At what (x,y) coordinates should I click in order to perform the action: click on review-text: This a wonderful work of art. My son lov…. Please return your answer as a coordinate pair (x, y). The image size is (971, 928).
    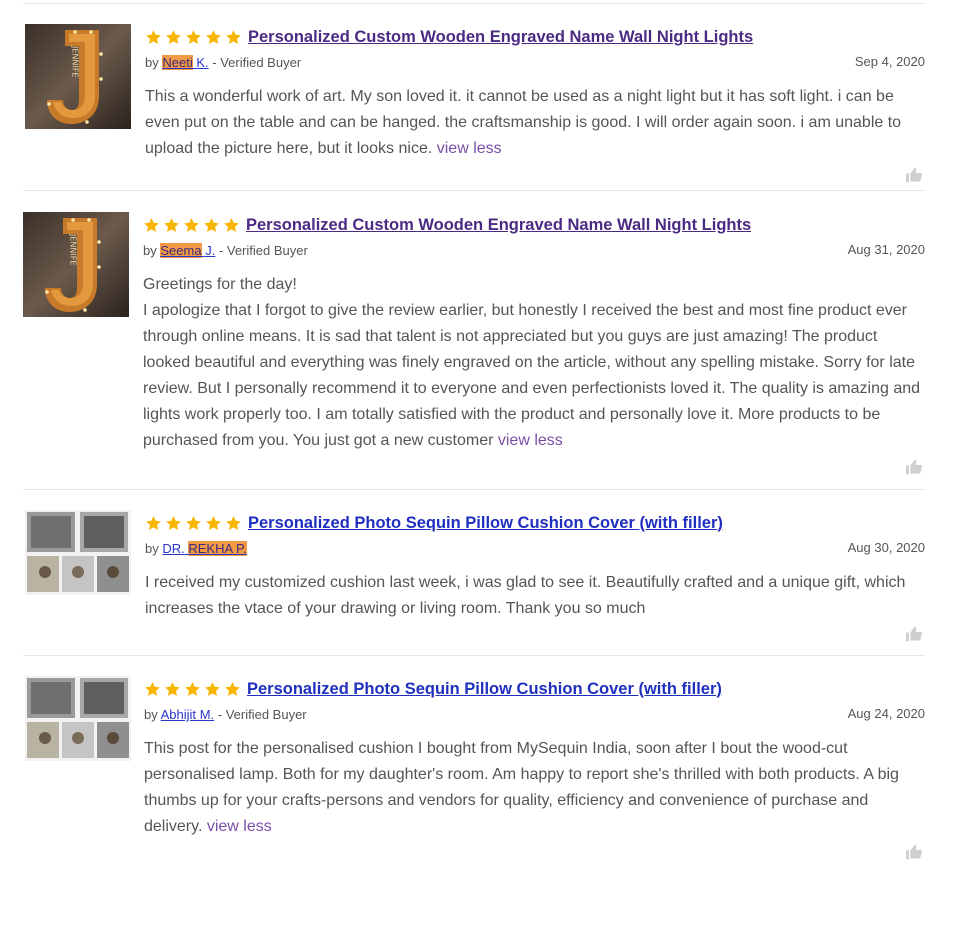
    Looking at the image, I should click on (535, 123).